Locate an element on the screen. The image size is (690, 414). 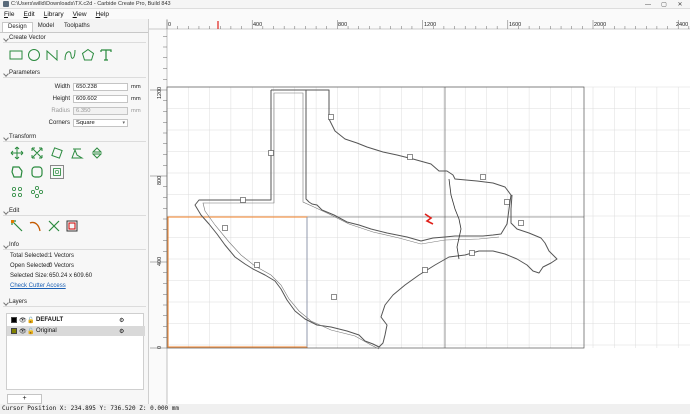
y-tick-label: 0 is located at coordinates (160, 347).